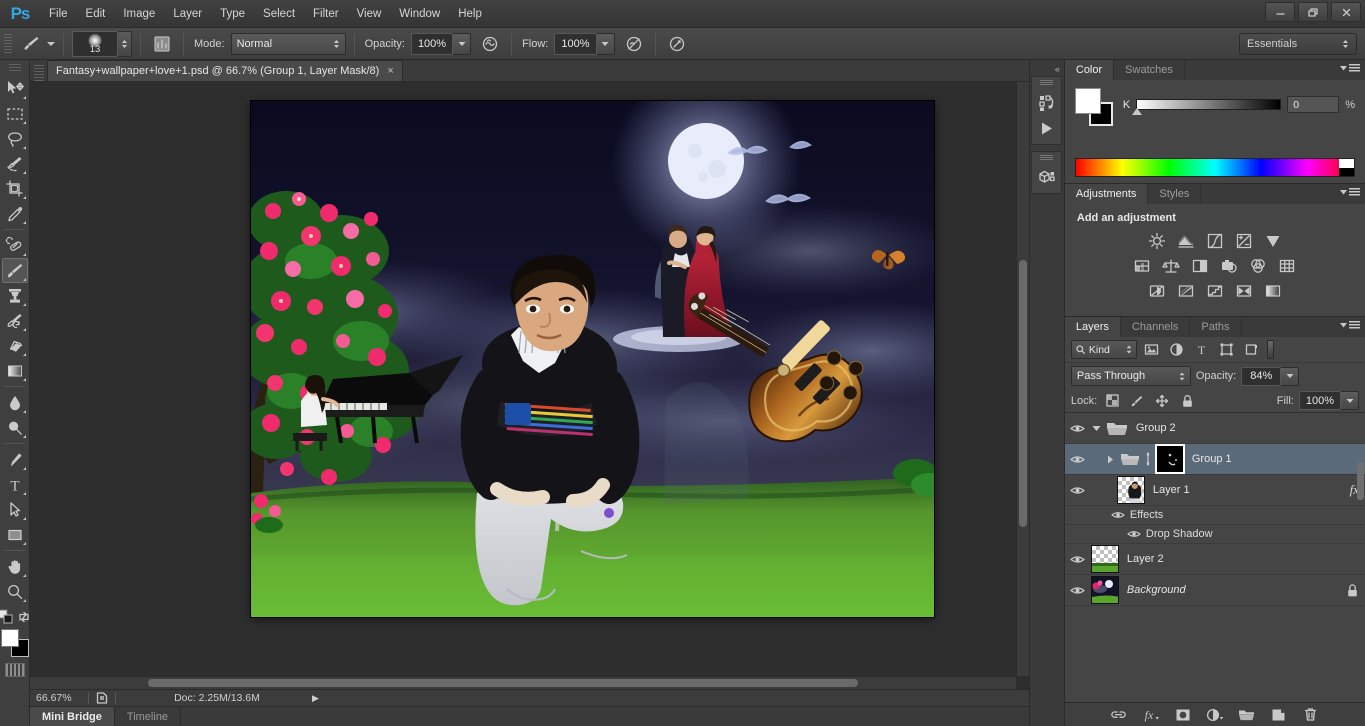 Image resolution: width=1365 pixels, height=726 pixels. Describe the element at coordinates (326, 14) in the screenshot. I see `menu-filter: Filter` at that location.